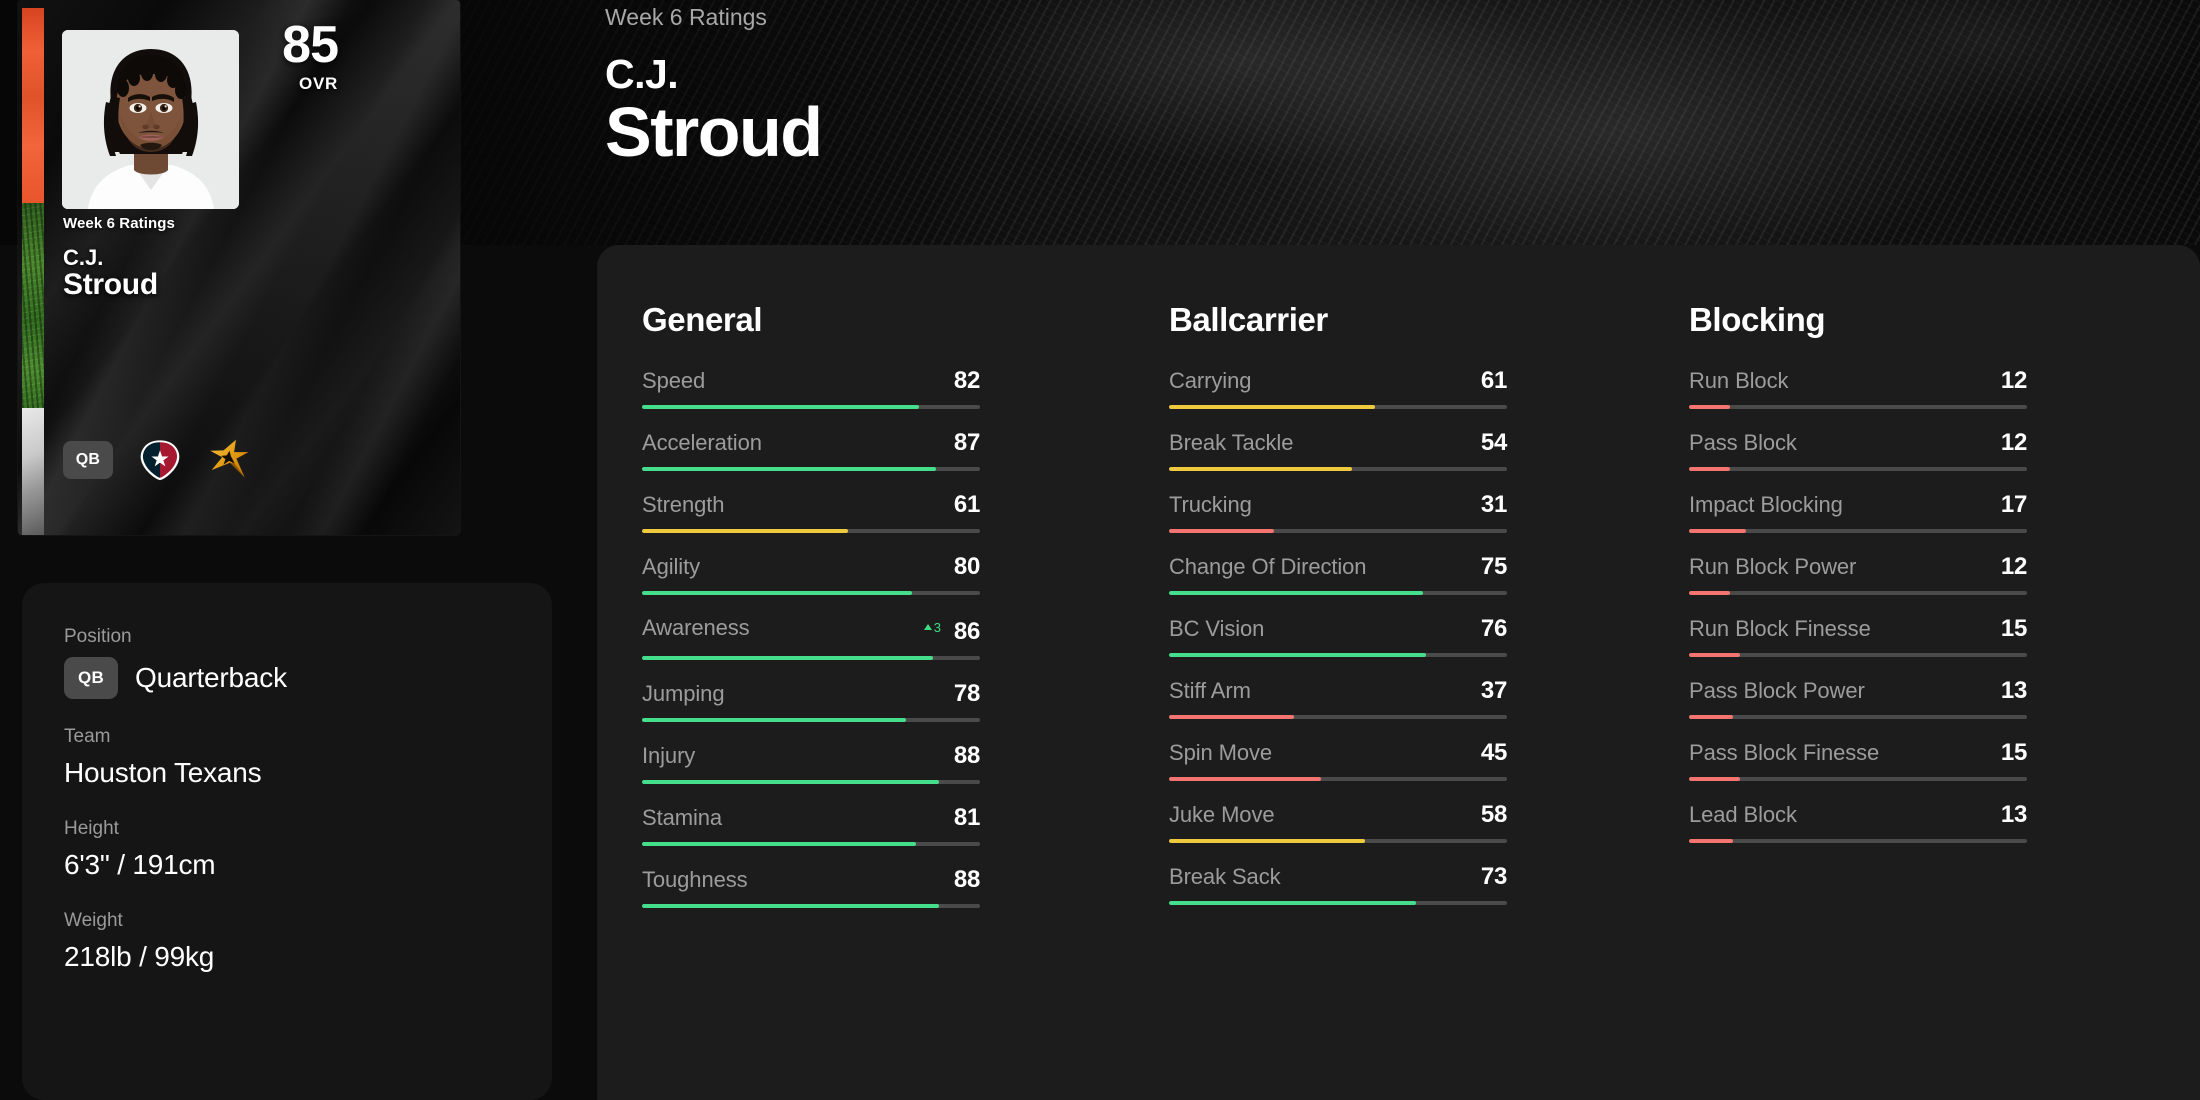 The image size is (2200, 1100). Describe the element at coordinates (927, 627) in the screenshot. I see `delta-triangle-up-icon` at that location.